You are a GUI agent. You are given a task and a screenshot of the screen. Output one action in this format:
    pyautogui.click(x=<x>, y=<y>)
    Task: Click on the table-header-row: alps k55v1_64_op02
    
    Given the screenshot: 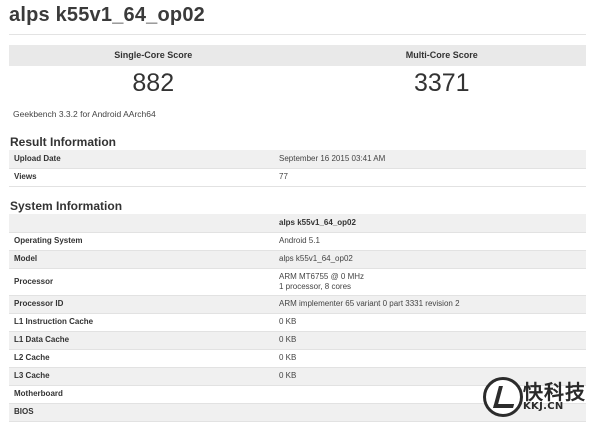 What is the action you would take?
    pyautogui.click(x=297, y=223)
    